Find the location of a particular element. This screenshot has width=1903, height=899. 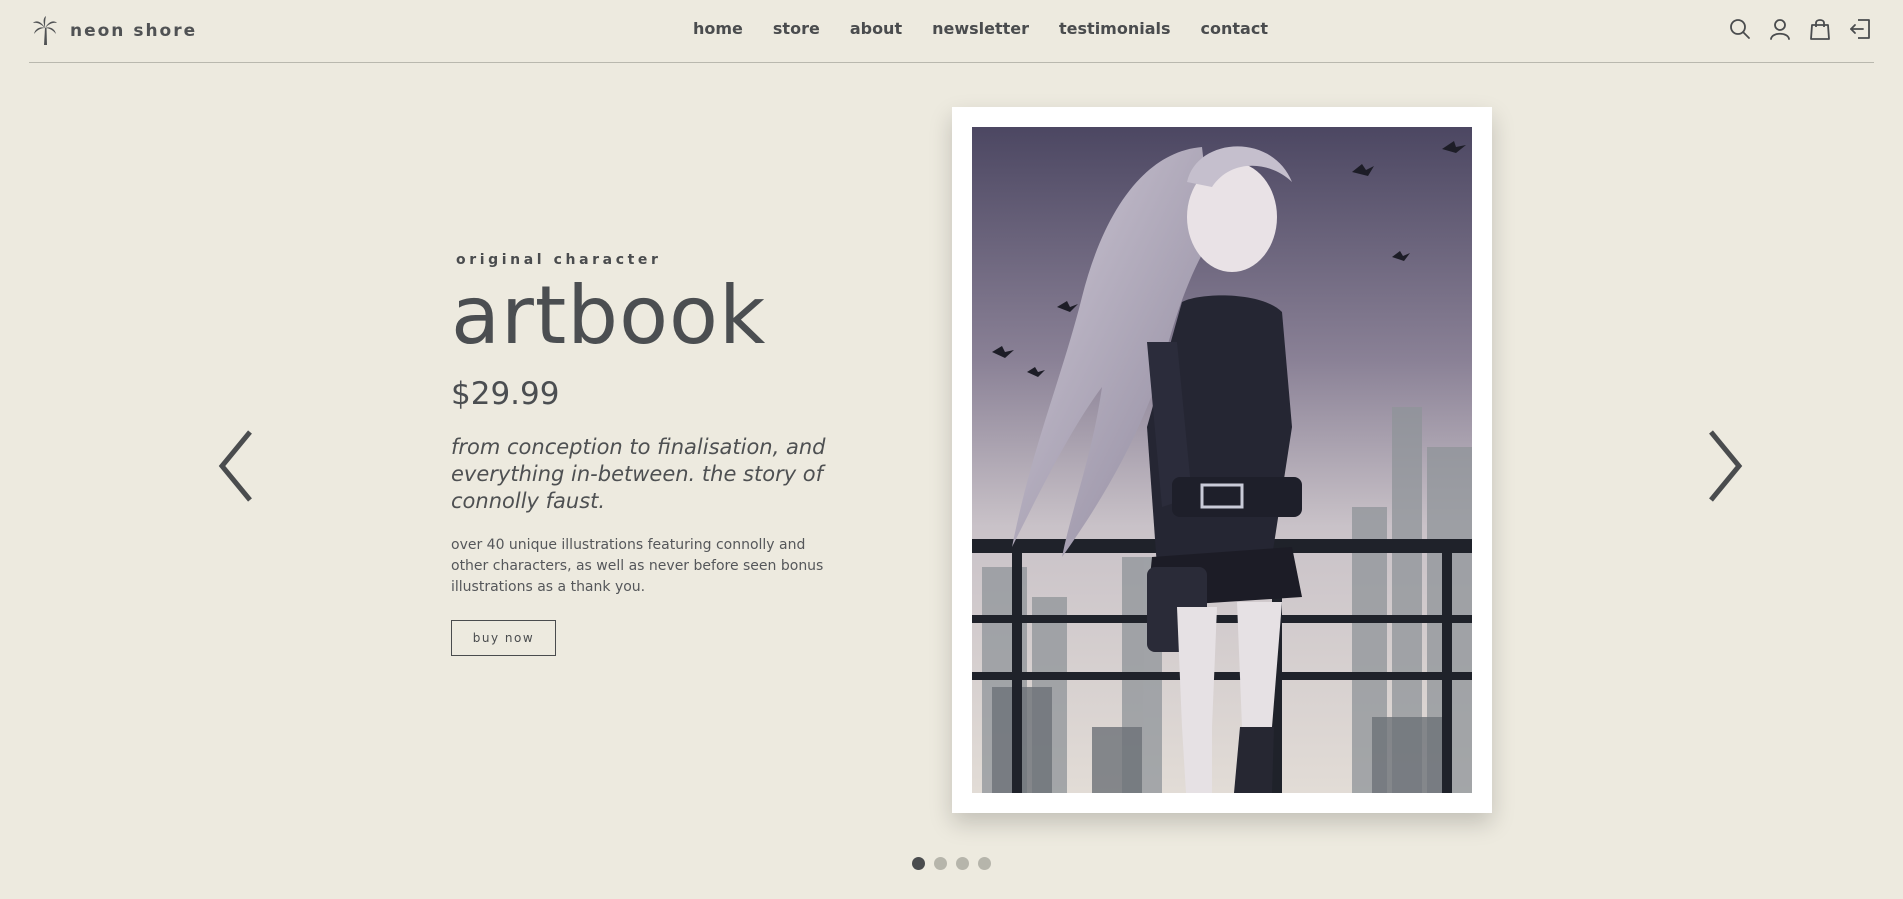

nav-item-newsletter: newsletter is located at coordinates (980, 28).